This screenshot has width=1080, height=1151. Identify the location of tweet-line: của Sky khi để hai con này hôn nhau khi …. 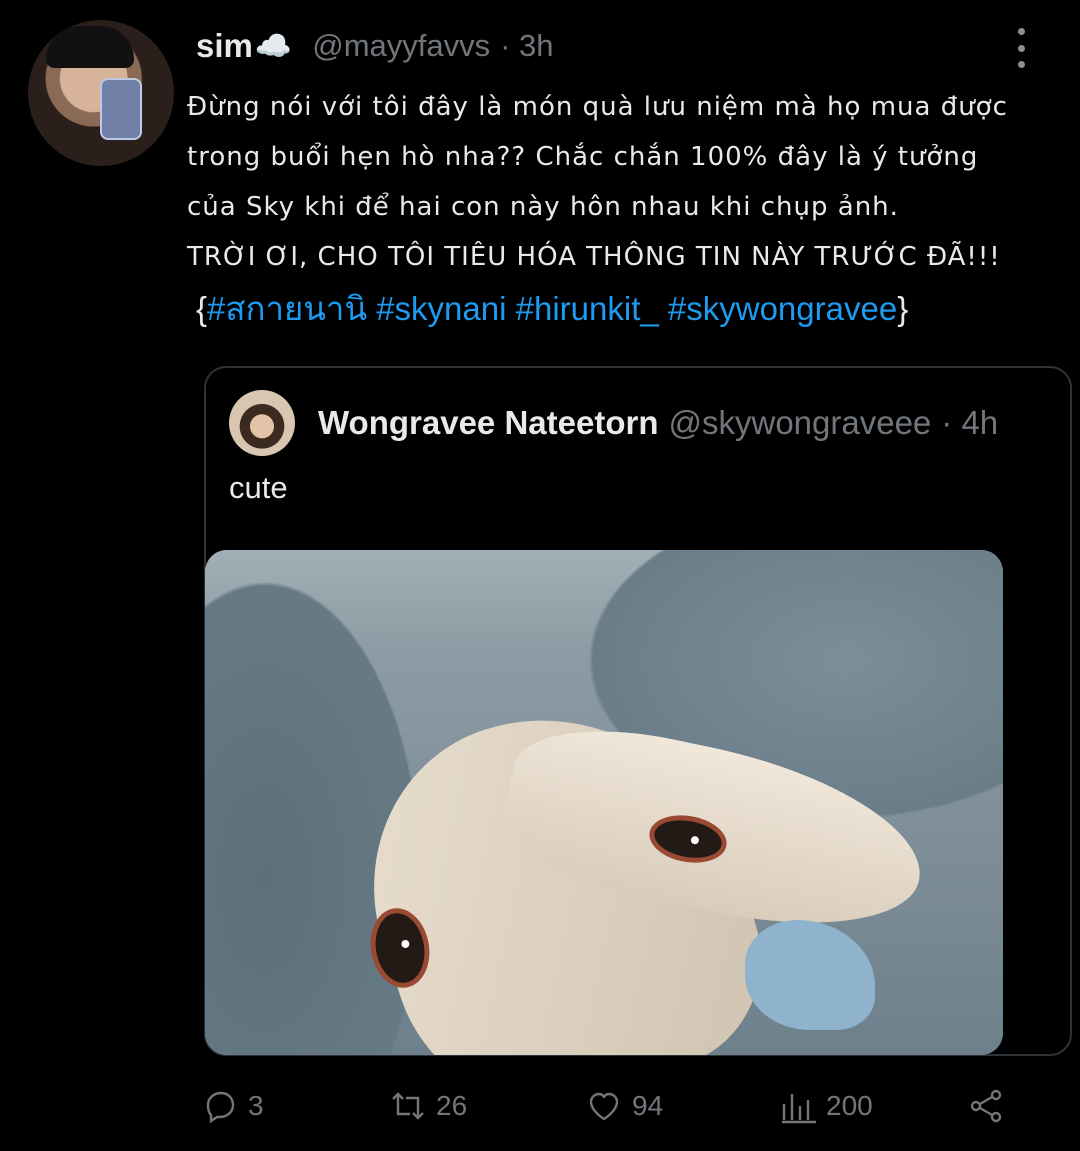
(543, 207).